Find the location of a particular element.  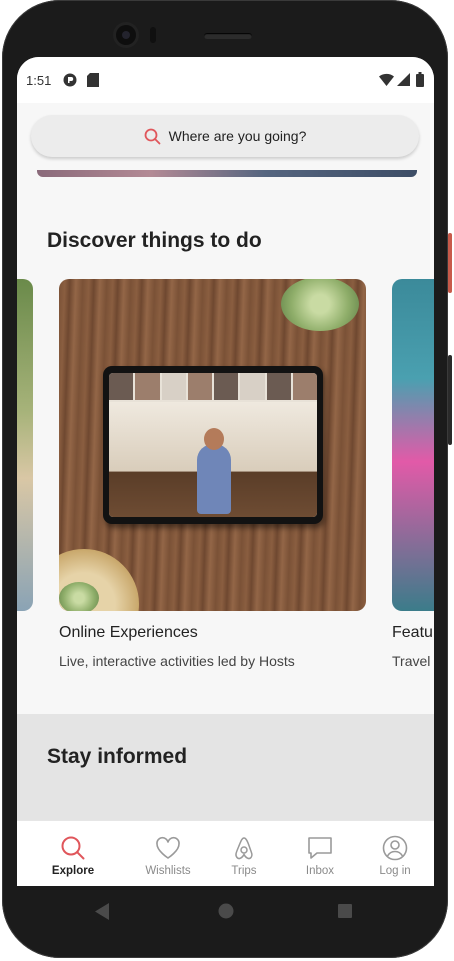

stay-informed-section: Stay informed is located at coordinates (225, 774).